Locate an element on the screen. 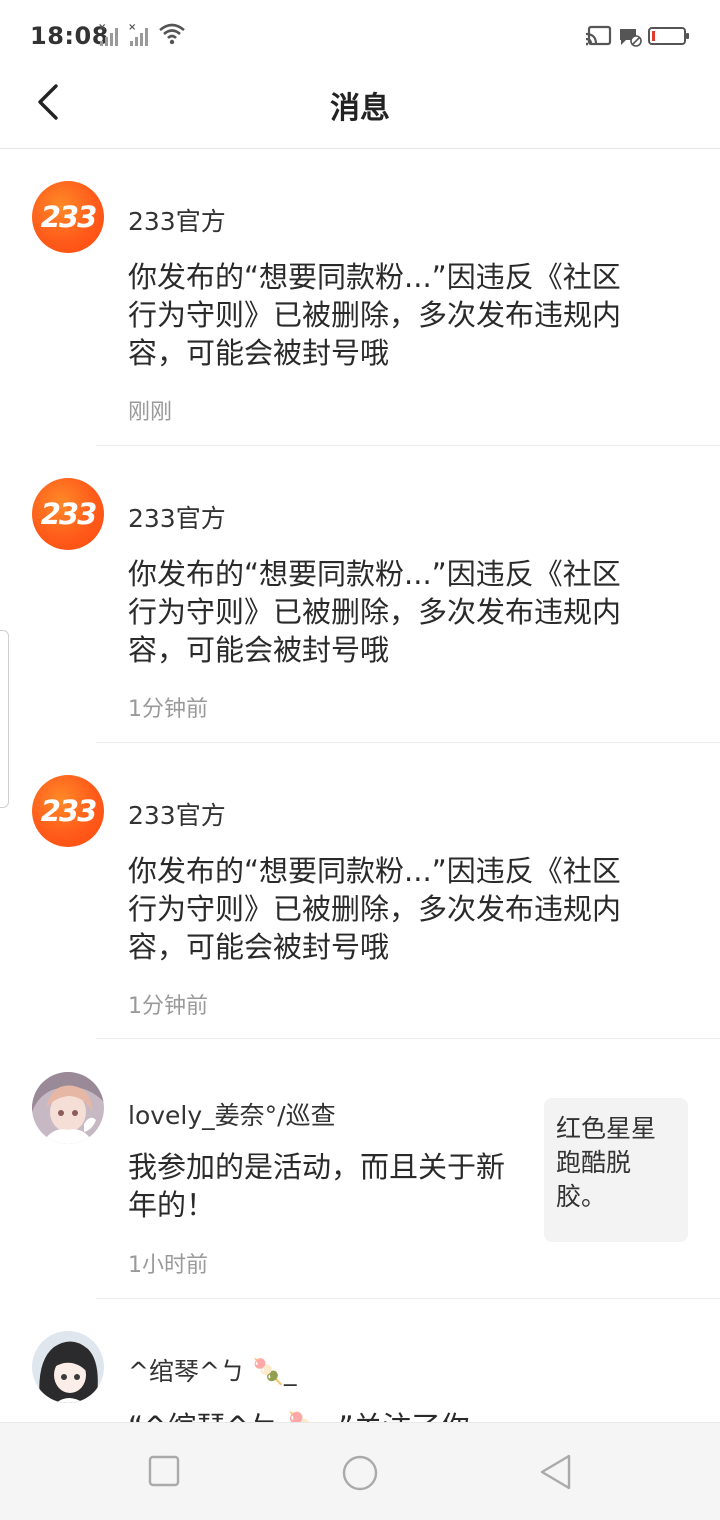 The width and height of the screenshot is (720, 1520). message-time: 刚刚 is located at coordinates (150, 412).